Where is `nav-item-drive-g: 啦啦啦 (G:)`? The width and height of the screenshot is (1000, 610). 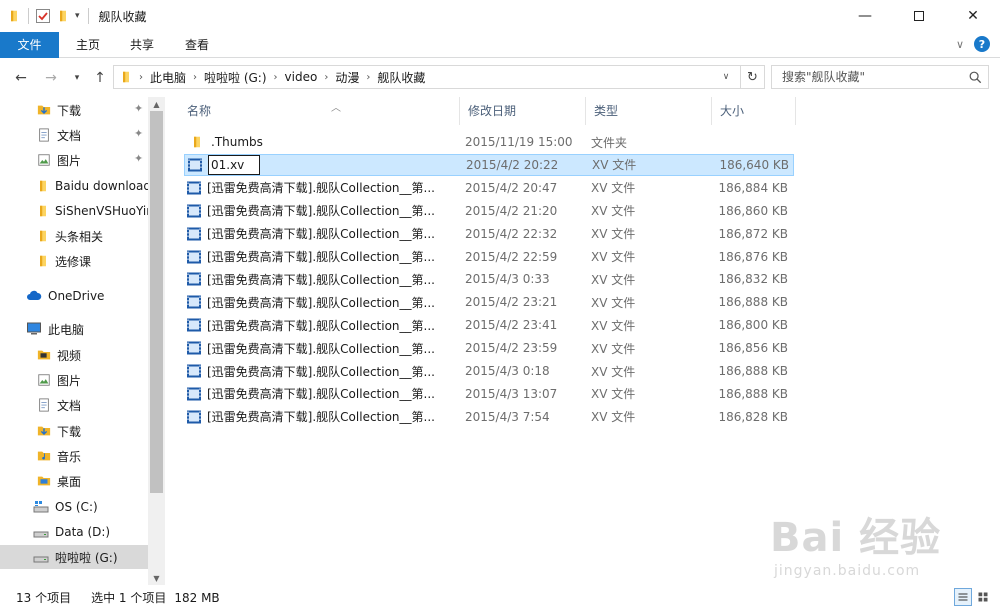
nav-item-drive-g: 啦啦啦 (G:) is located at coordinates (74, 557).